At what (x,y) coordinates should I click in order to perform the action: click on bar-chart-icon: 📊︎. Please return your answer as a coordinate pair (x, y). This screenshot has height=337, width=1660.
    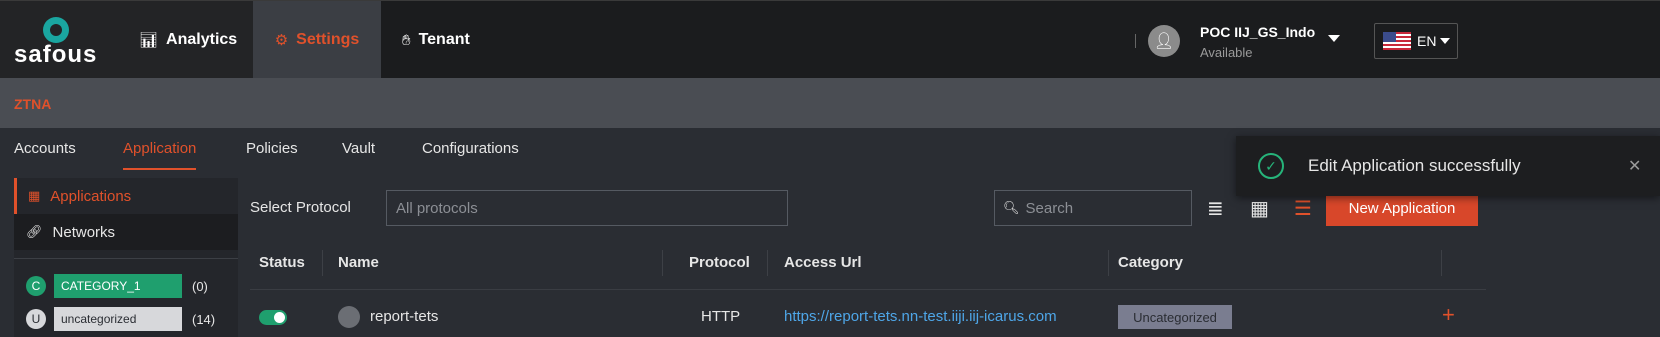
    Looking at the image, I should click on (149, 40).